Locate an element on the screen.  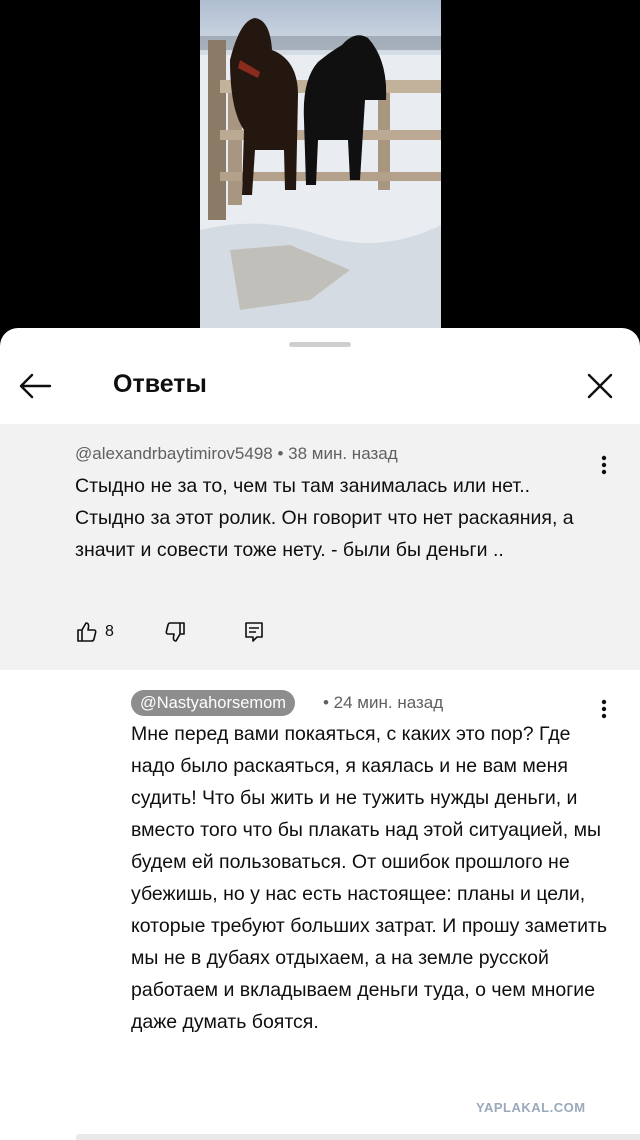
dislike-button is located at coordinates (175, 632).